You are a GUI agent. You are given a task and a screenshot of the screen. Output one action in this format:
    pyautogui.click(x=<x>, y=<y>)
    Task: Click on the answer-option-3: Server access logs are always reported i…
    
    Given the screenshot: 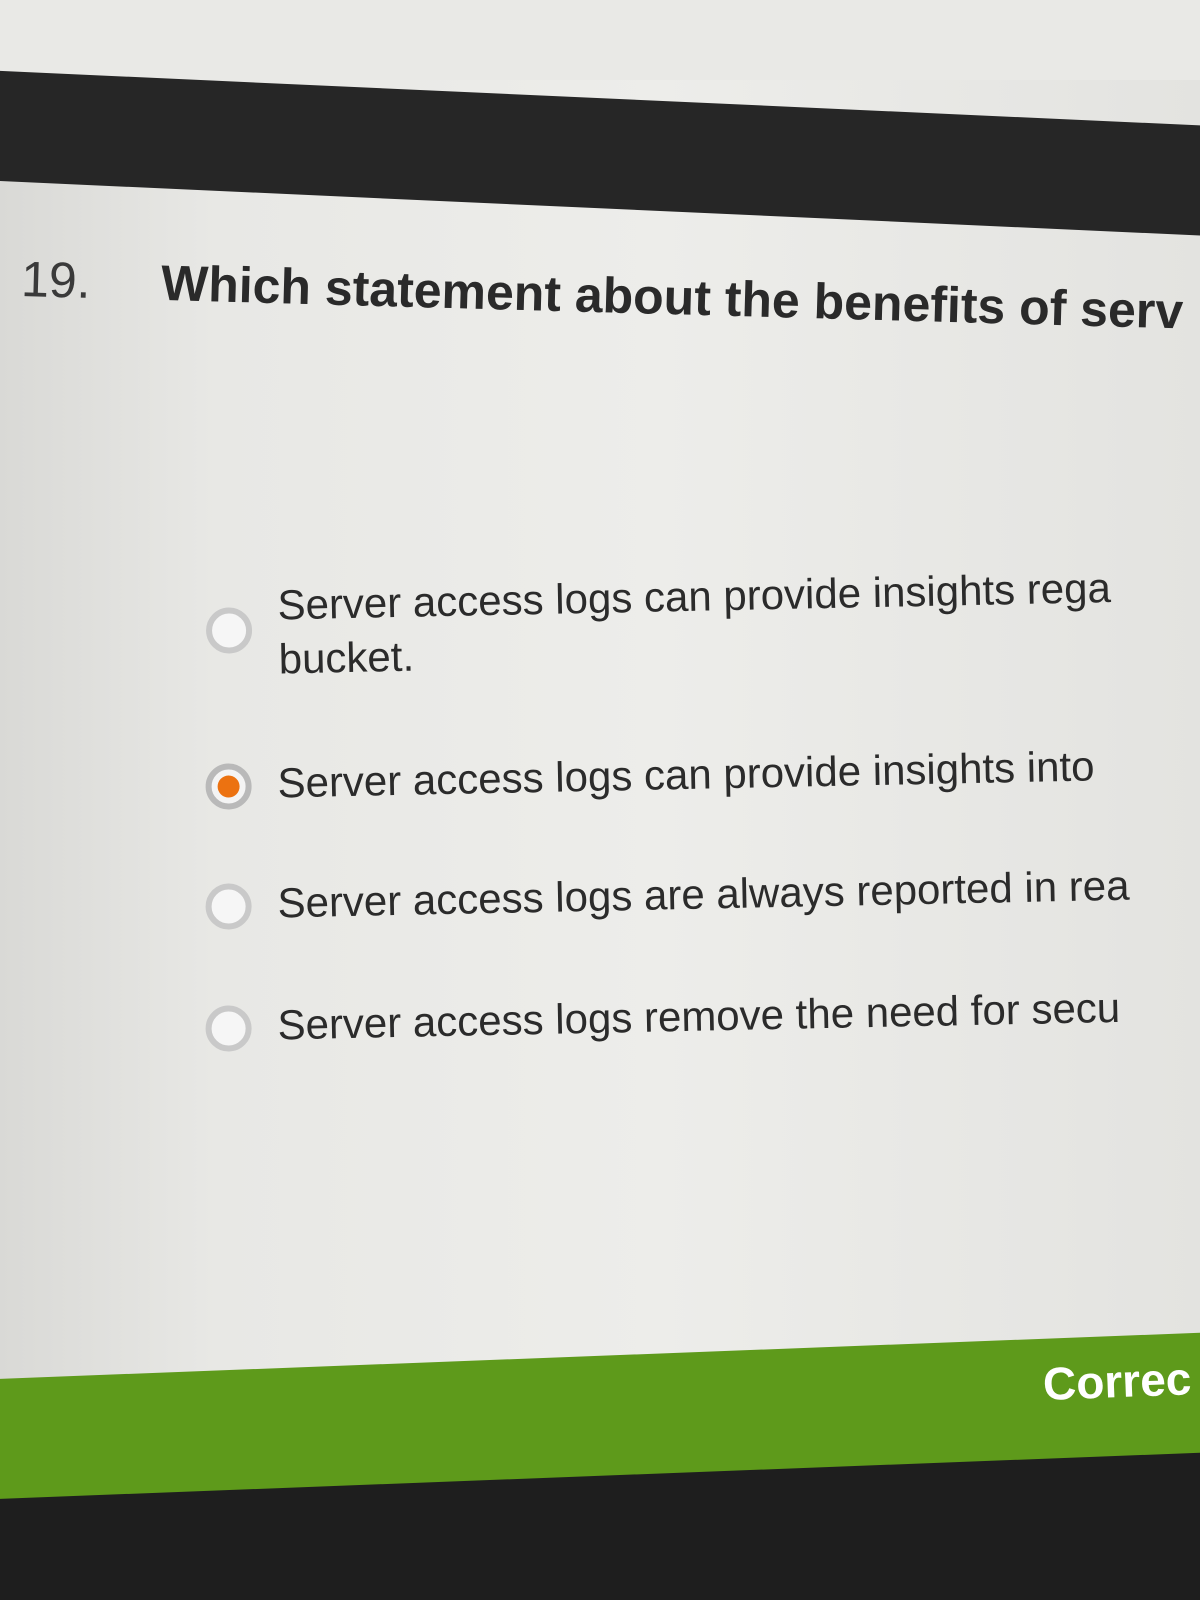 What is the action you would take?
    pyautogui.click(x=702, y=893)
    